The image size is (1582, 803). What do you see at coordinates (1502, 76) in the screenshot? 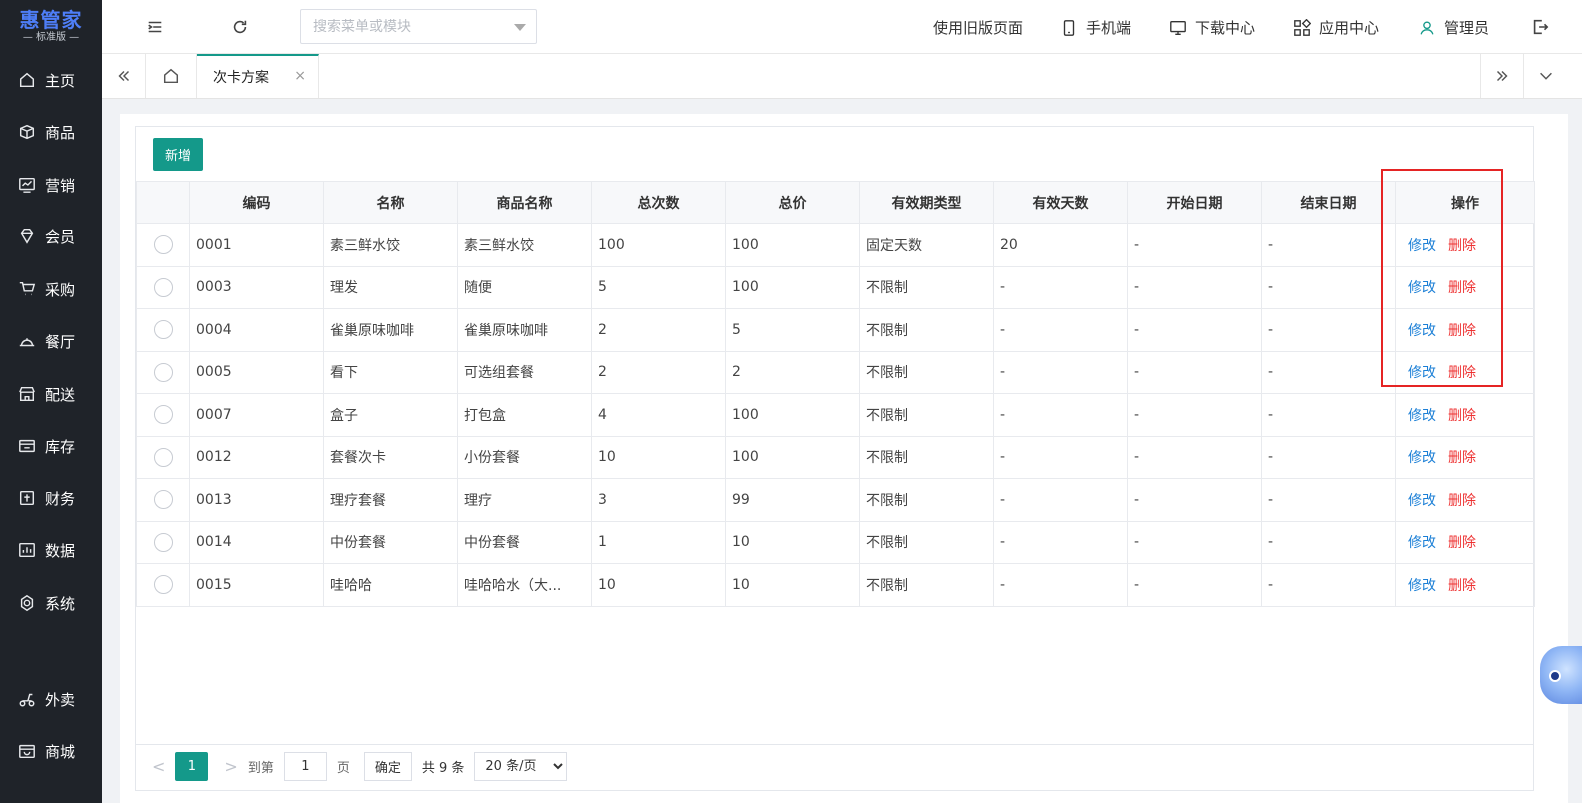
I see `tabs-scroll-right-button` at bounding box center [1502, 76].